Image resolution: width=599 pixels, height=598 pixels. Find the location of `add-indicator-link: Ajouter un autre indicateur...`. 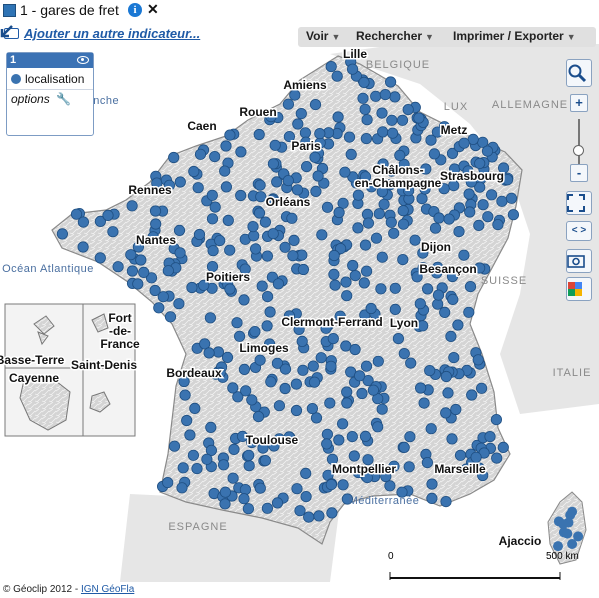

add-indicator-link: Ajouter un autre indicateur... is located at coordinates (112, 33).